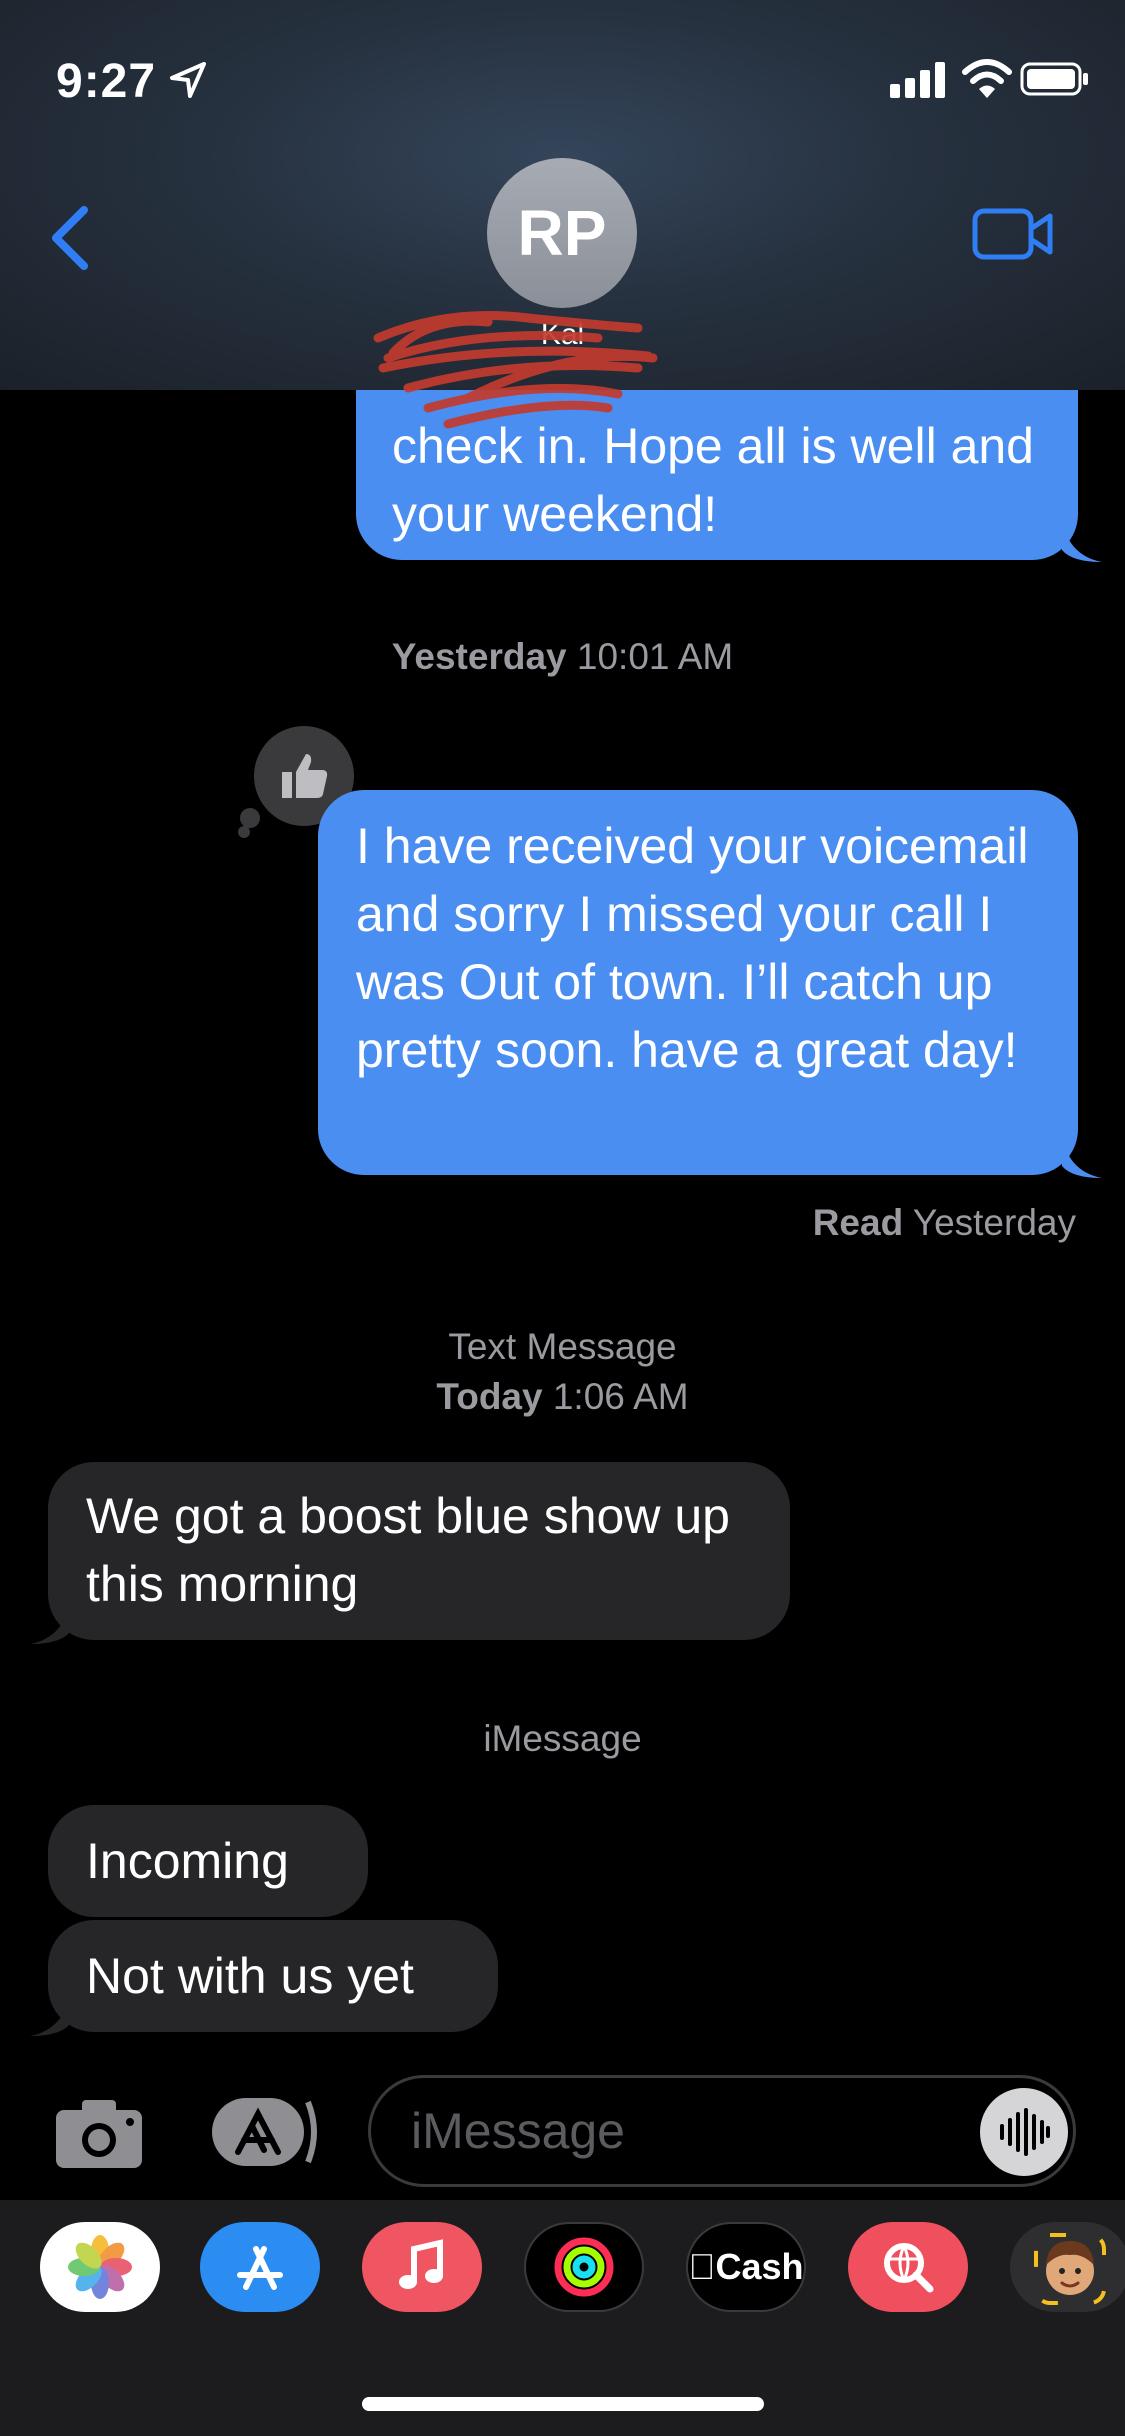 The image size is (1125, 2436). What do you see at coordinates (106, 81) in the screenshot?
I see `status-time: 9:27` at bounding box center [106, 81].